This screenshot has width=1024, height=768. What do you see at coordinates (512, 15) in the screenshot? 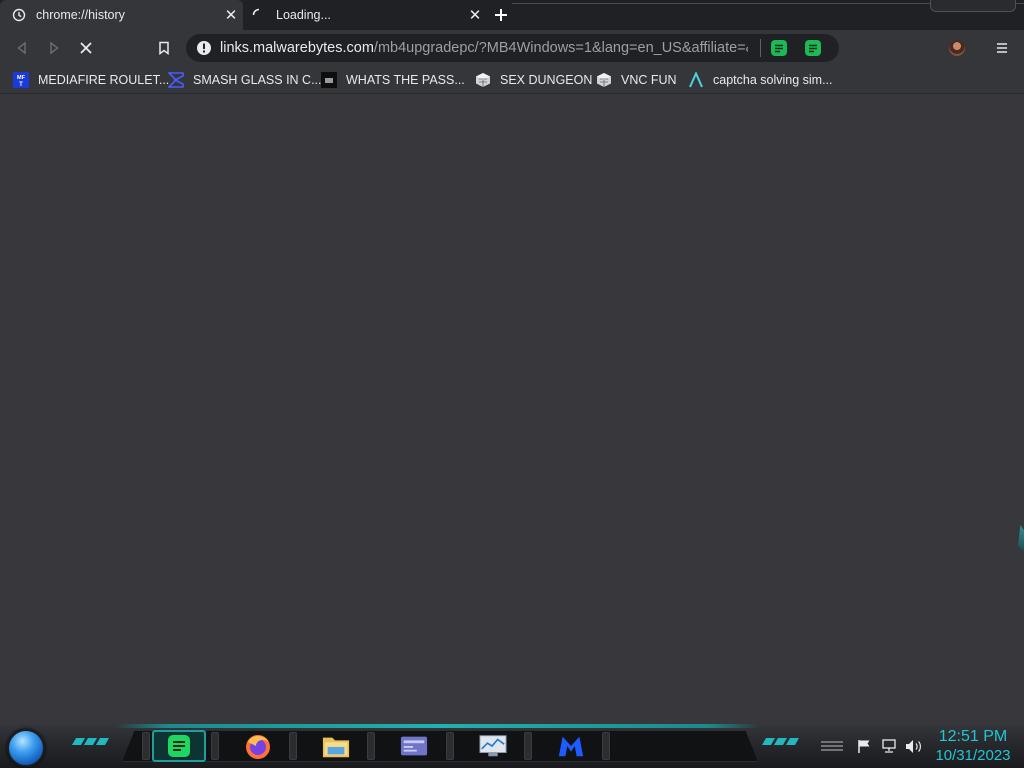
I see `tab-strip: chrome://history ✕ Loading... ✕` at bounding box center [512, 15].